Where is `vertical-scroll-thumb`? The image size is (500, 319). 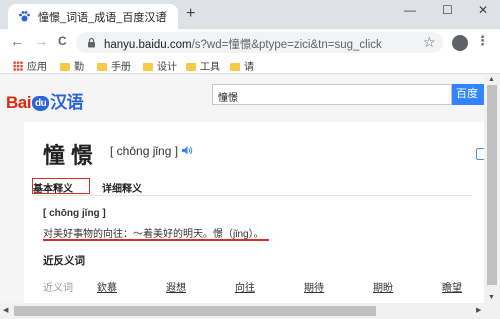
vertical-scroll-thumb is located at coordinates (492, 185).